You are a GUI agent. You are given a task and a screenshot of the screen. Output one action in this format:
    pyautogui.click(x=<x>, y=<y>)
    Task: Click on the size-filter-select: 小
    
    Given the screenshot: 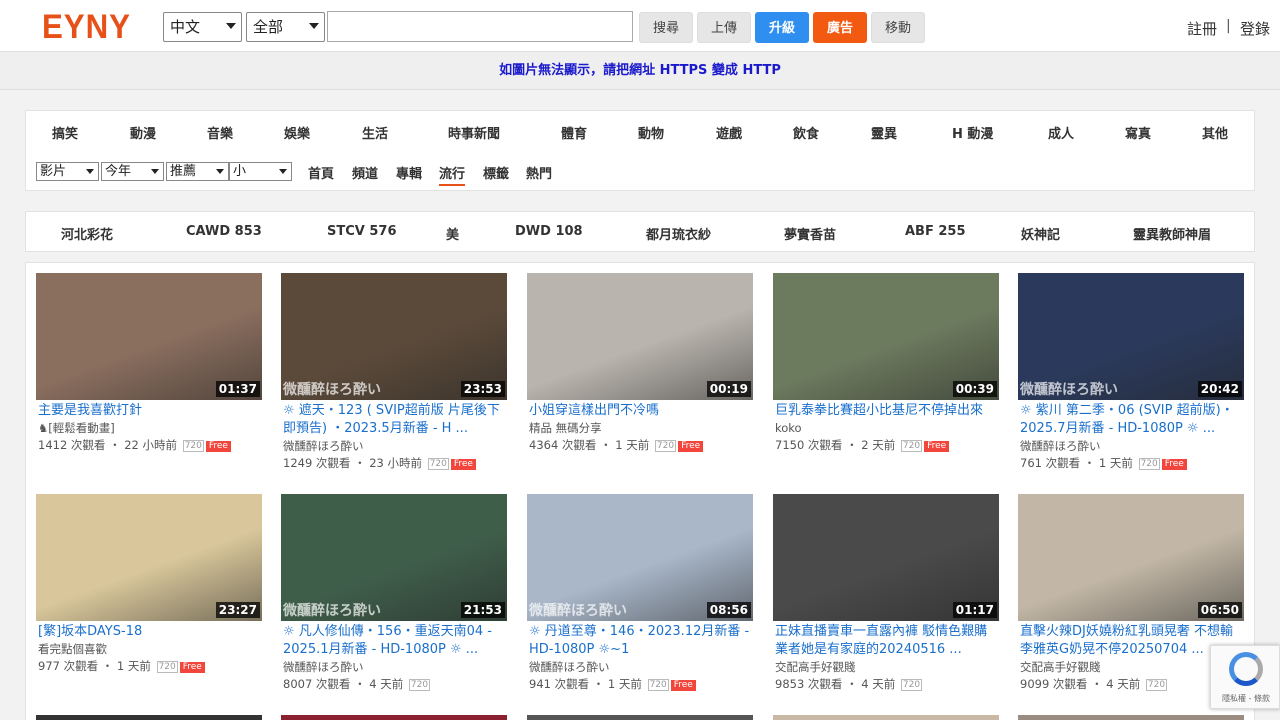 What is the action you would take?
    pyautogui.click(x=260, y=171)
    